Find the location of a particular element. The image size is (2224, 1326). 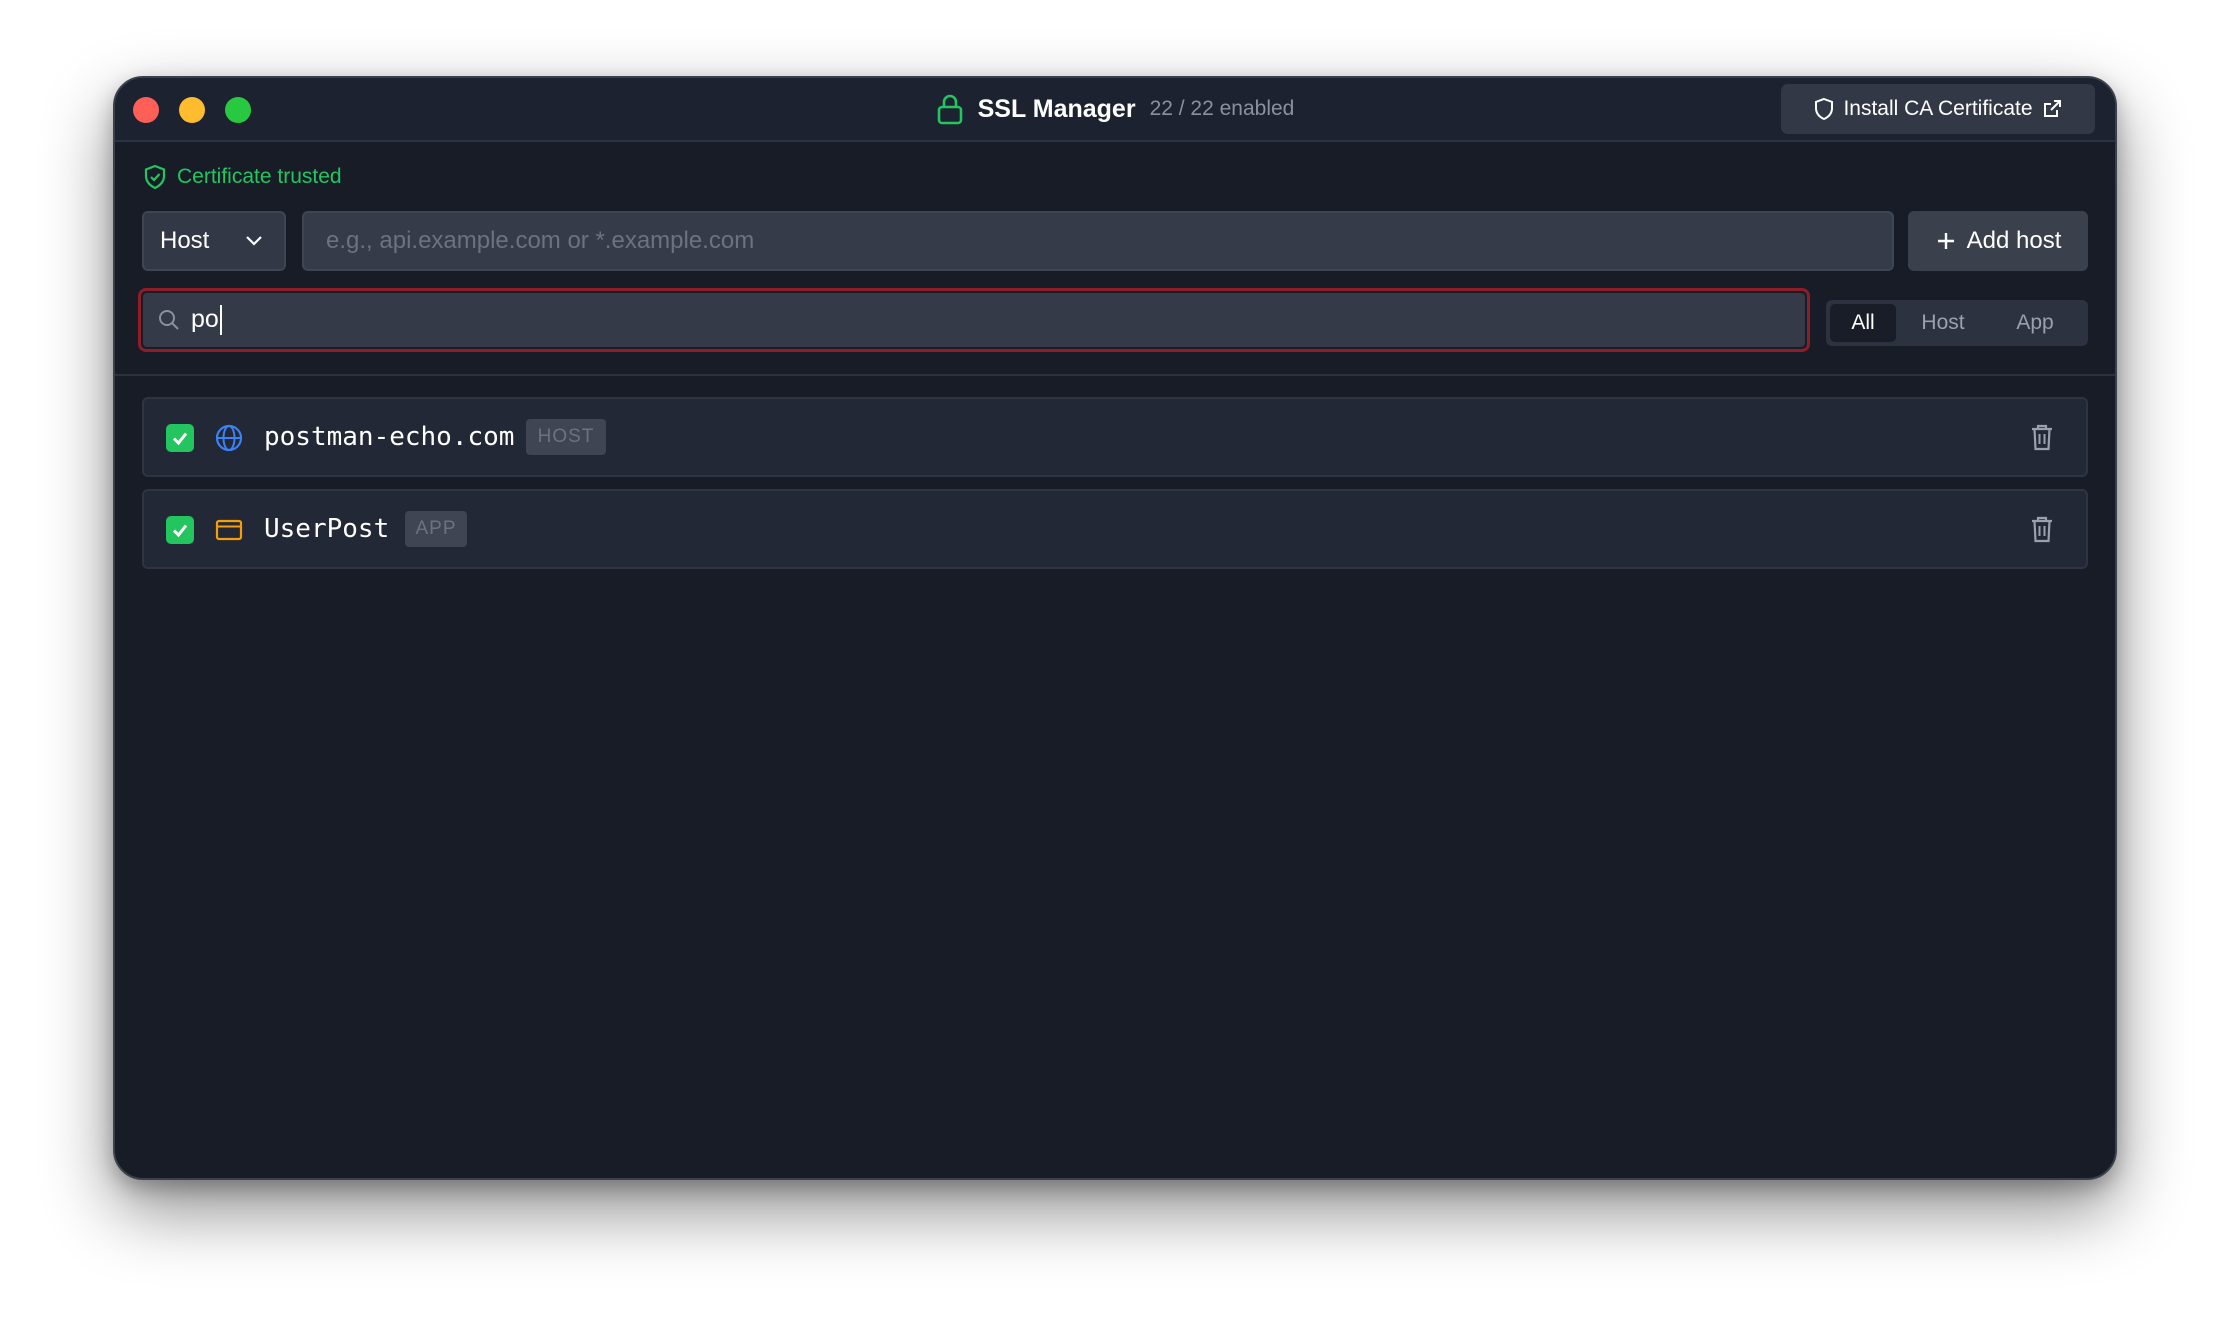

search-input: po is located at coordinates (974, 320).